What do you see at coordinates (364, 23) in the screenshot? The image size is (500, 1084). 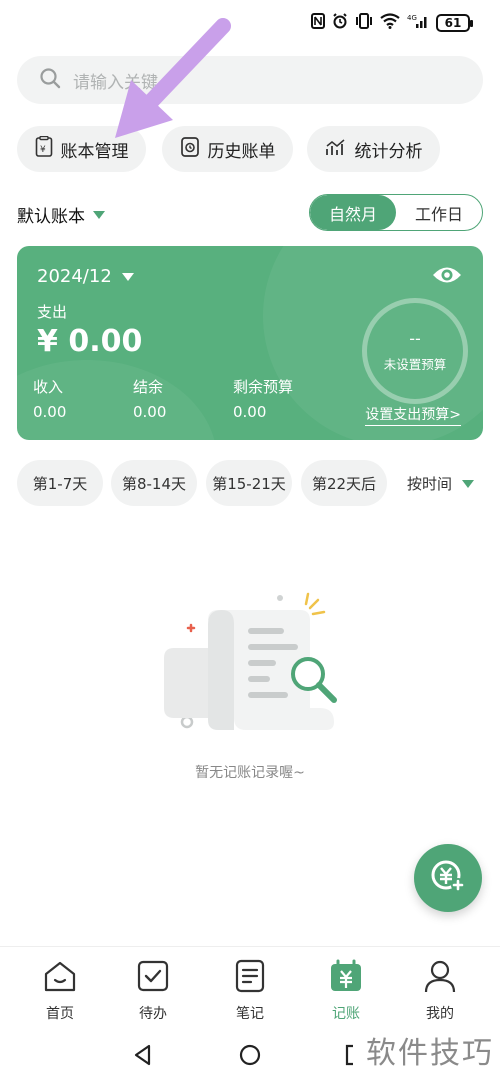 I see `vibrate-icon` at bounding box center [364, 23].